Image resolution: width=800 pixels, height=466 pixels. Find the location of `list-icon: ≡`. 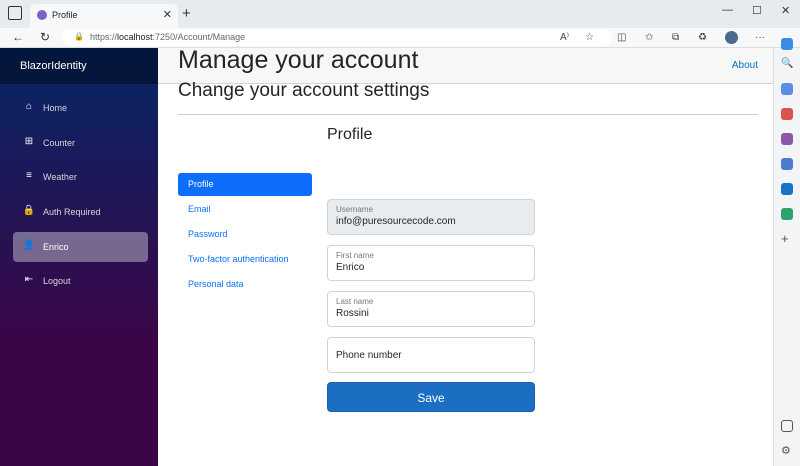

list-icon: ≡ is located at coordinates (29, 175).